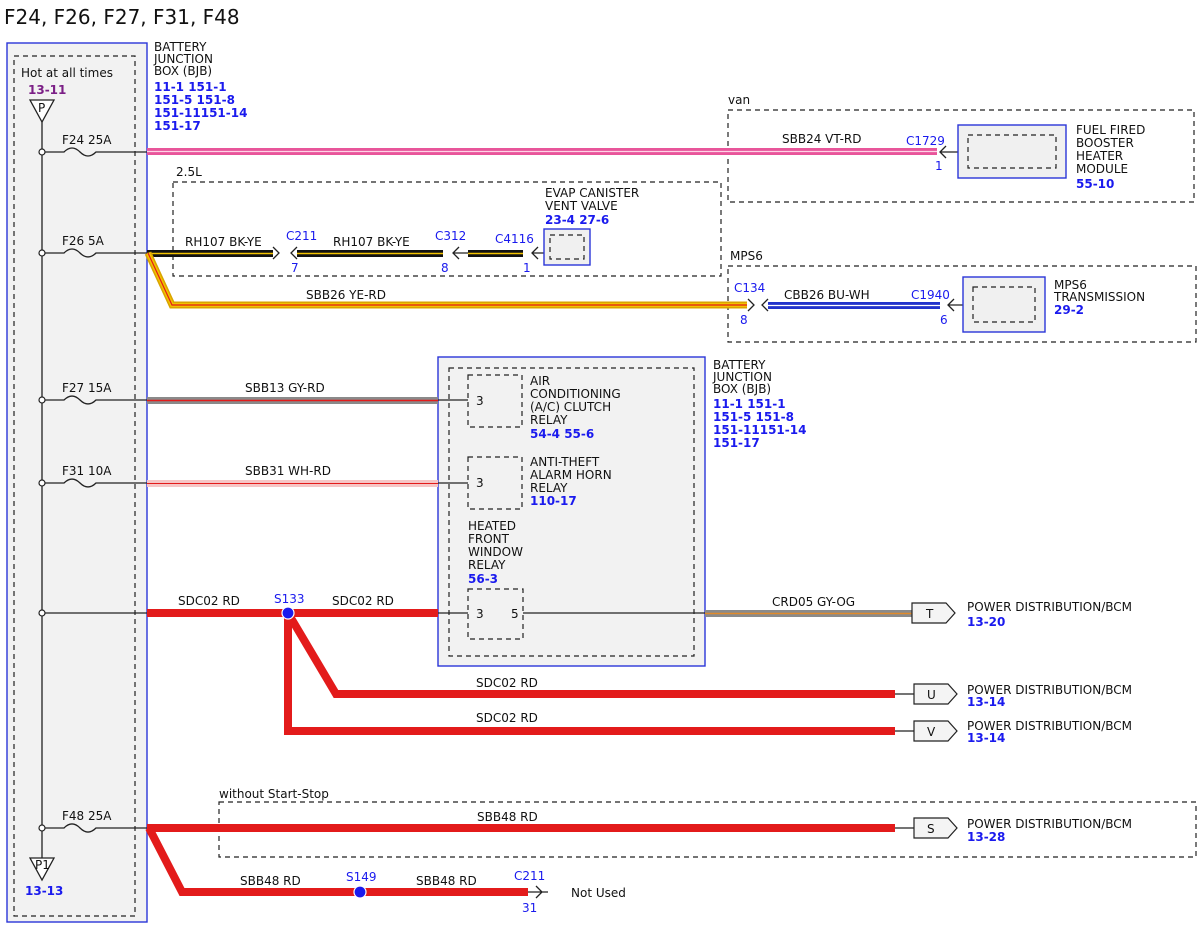  What do you see at coordinates (931, 829) in the screenshot?
I see `output-connector-label: S` at bounding box center [931, 829].